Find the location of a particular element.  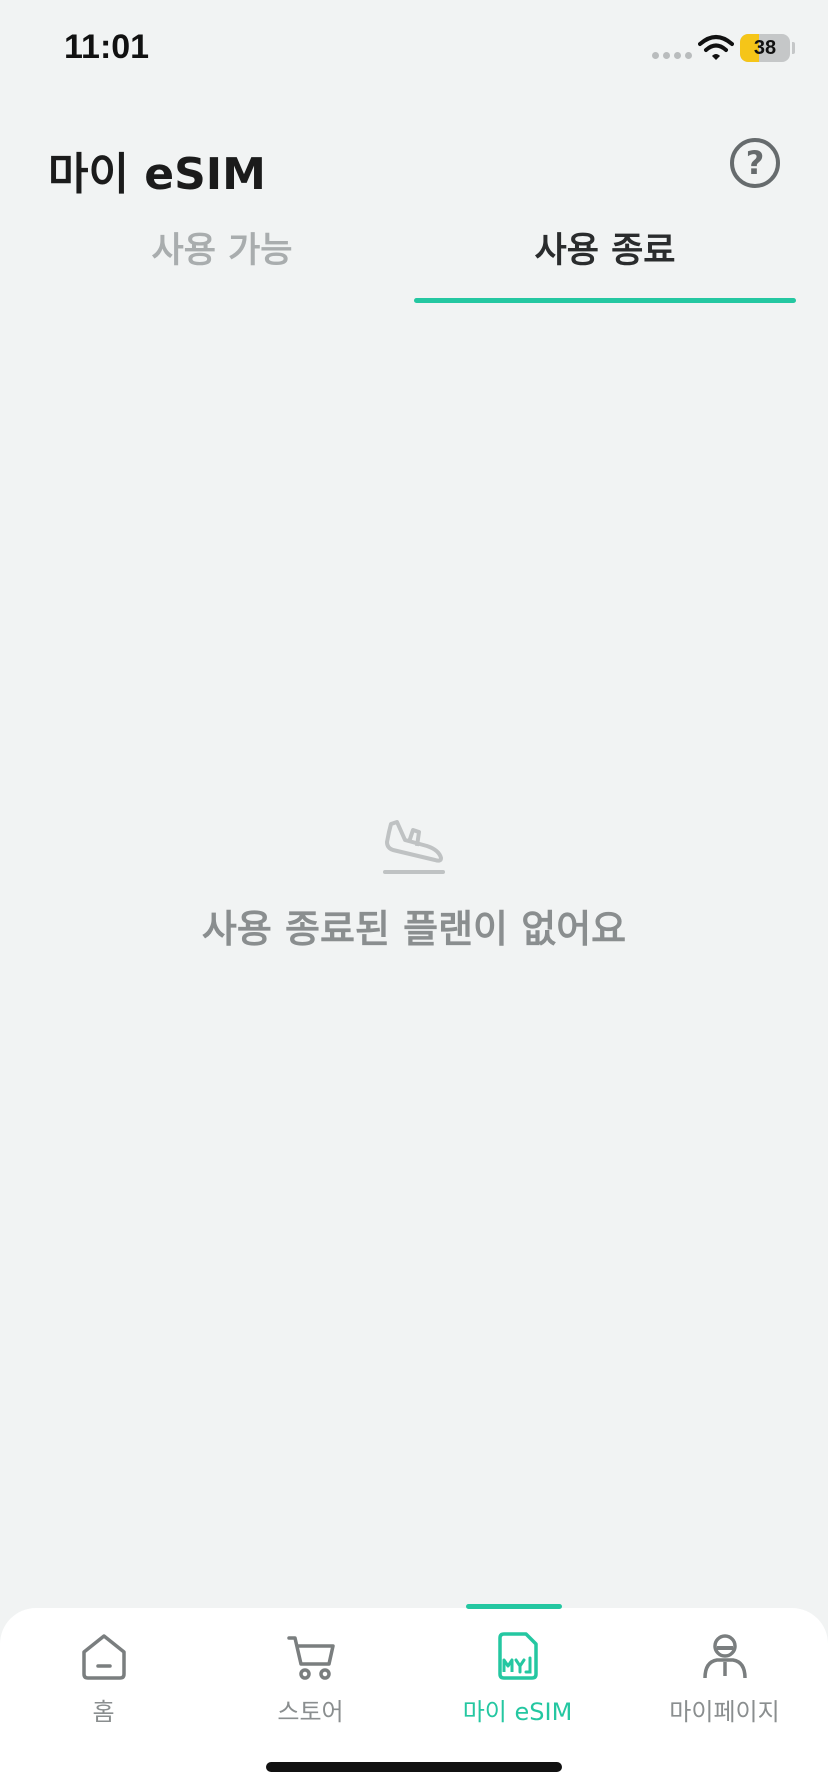

nav-item-home: 홈 is located at coordinates (103, 1673).